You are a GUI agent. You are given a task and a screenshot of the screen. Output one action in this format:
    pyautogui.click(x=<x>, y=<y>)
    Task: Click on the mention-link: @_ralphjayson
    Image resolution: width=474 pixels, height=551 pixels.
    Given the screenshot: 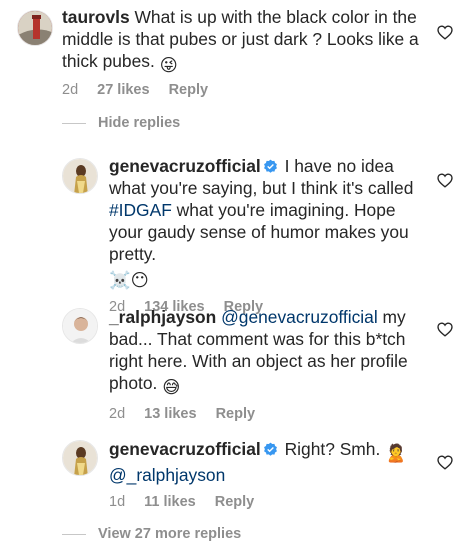 What is the action you would take?
    pyautogui.click(x=167, y=475)
    